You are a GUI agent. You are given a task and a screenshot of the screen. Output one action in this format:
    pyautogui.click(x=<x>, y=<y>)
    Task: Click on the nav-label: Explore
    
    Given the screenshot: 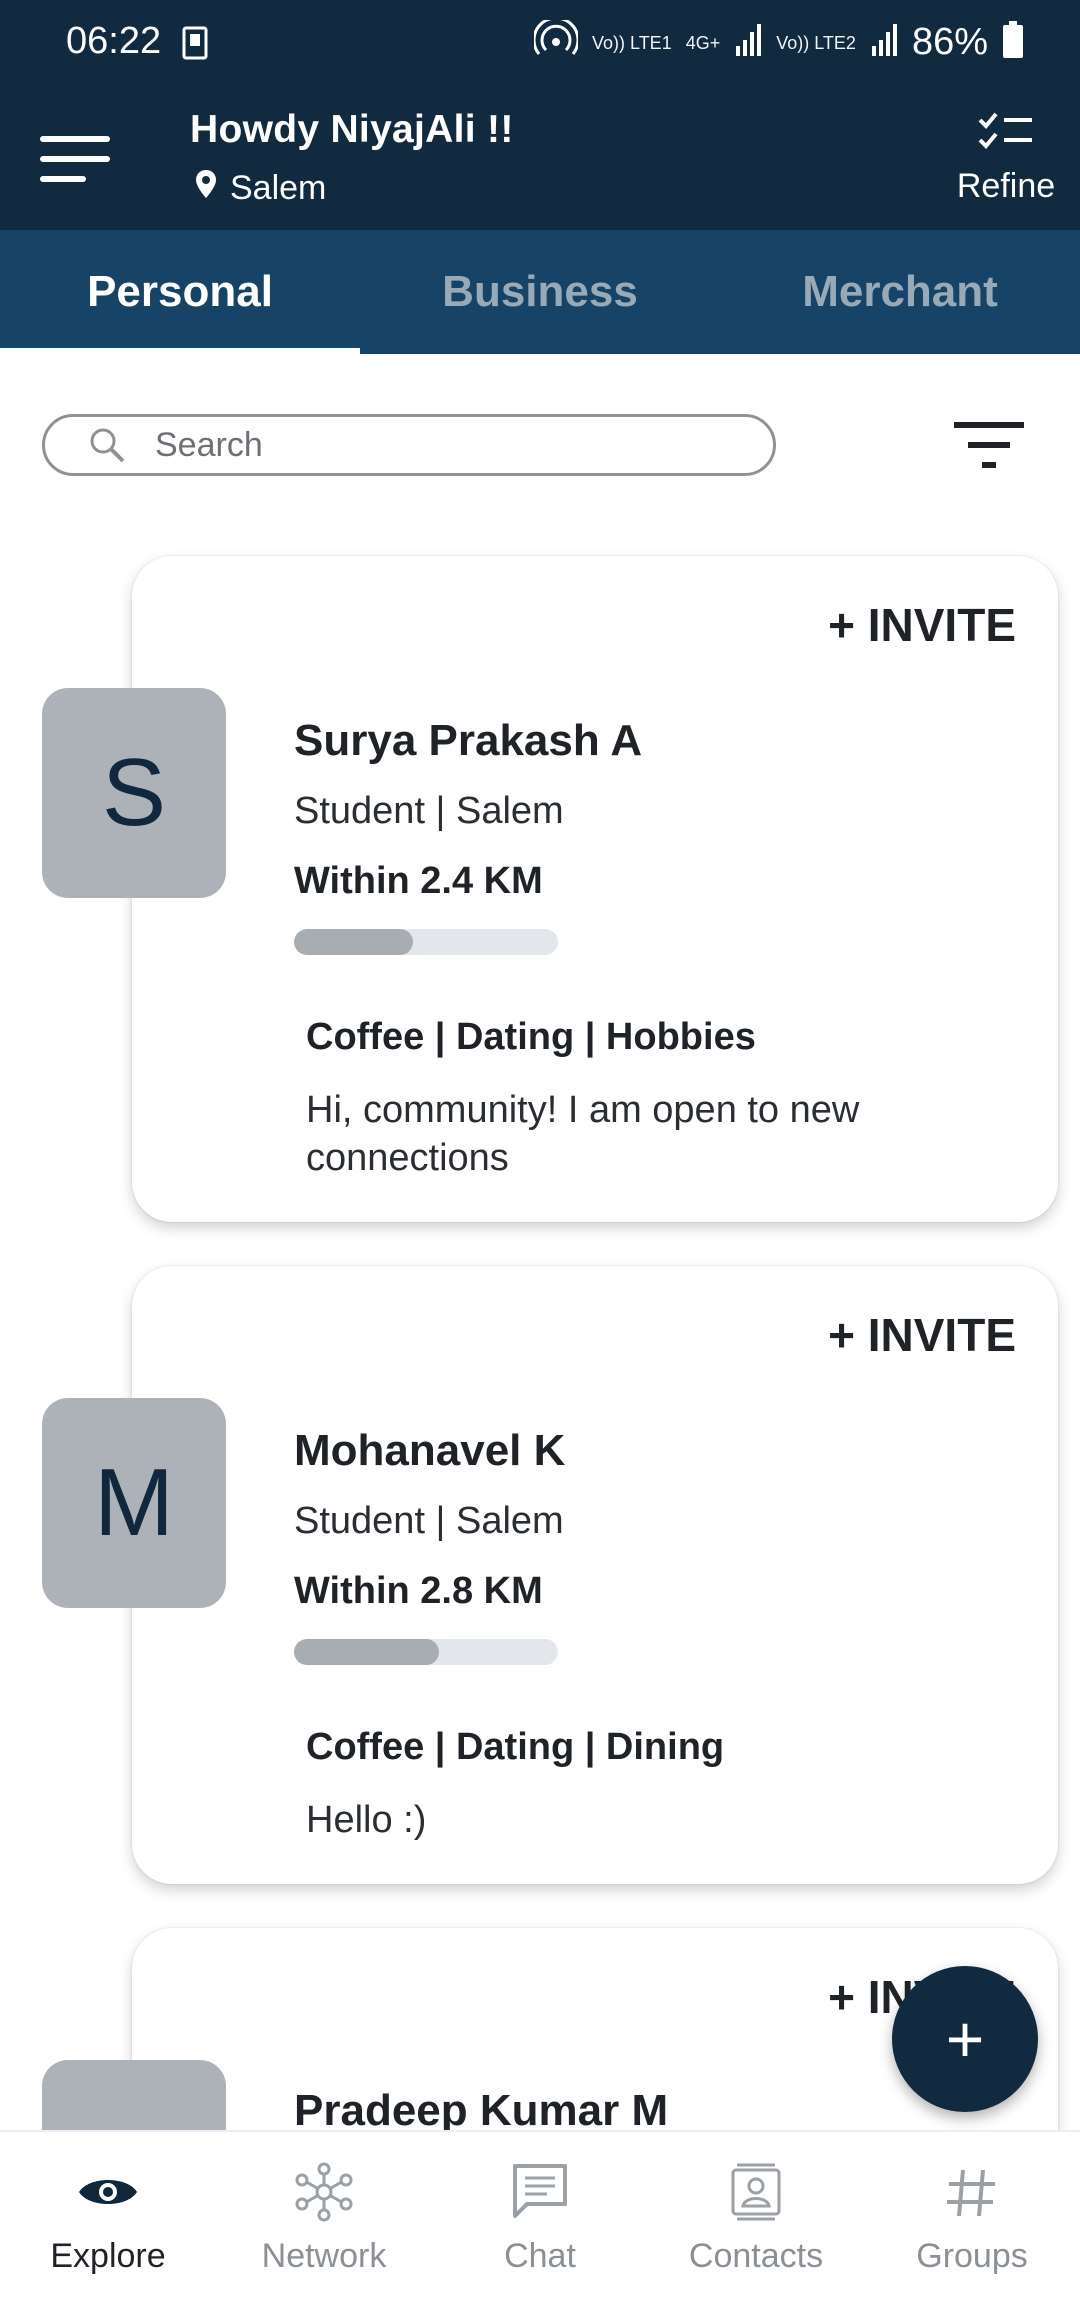 What is the action you would take?
    pyautogui.click(x=108, y=2256)
    